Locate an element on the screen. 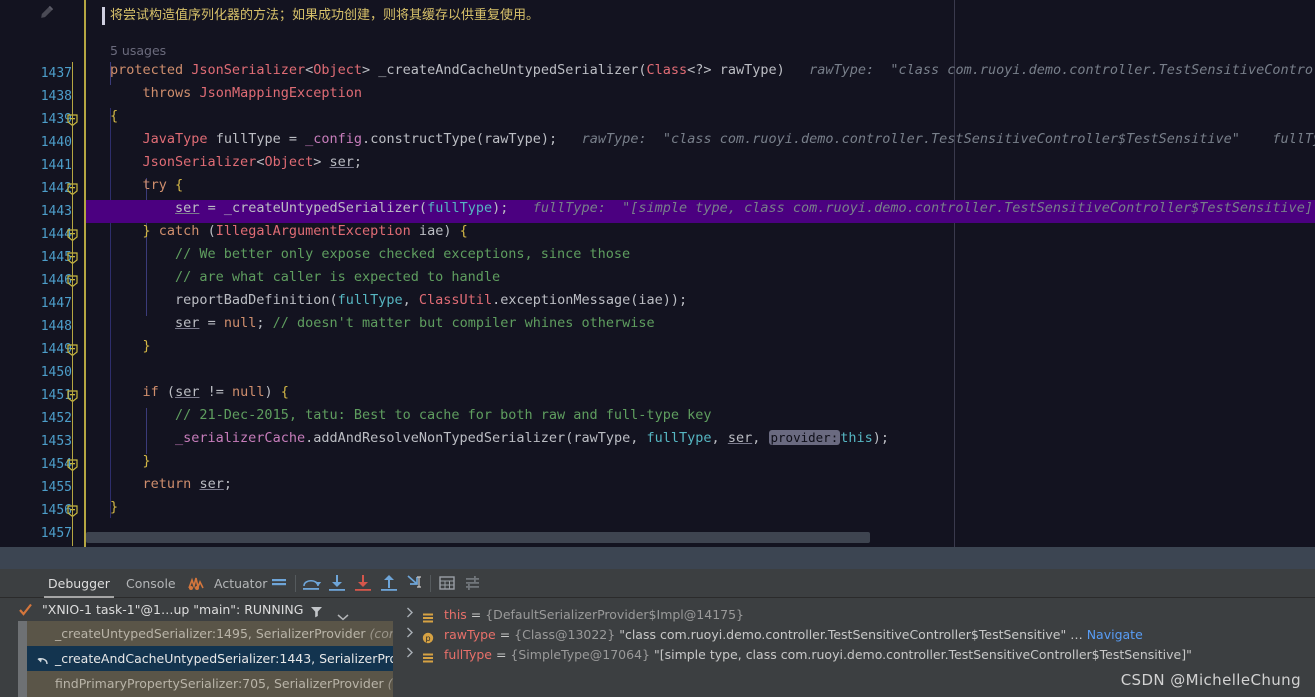 Image resolution: width=1315 pixels, height=697 pixels. frame-package: (c is located at coordinates (390, 683).